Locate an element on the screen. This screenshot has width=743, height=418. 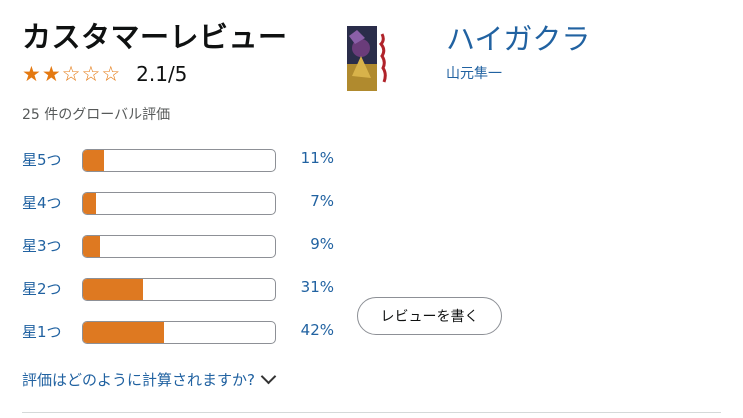
rating-score: 2.1/5 is located at coordinates (162, 74).